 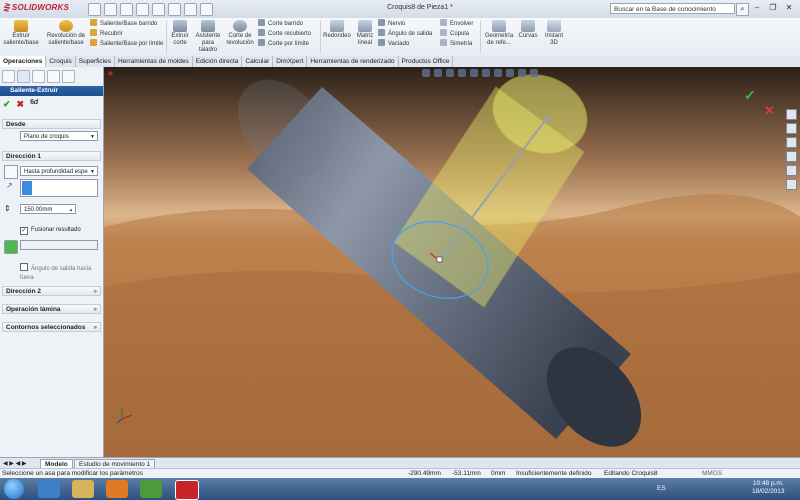 What do you see at coordinates (51, 291) in the screenshot?
I see `group-direction2-header: Dirección 2»` at bounding box center [51, 291].